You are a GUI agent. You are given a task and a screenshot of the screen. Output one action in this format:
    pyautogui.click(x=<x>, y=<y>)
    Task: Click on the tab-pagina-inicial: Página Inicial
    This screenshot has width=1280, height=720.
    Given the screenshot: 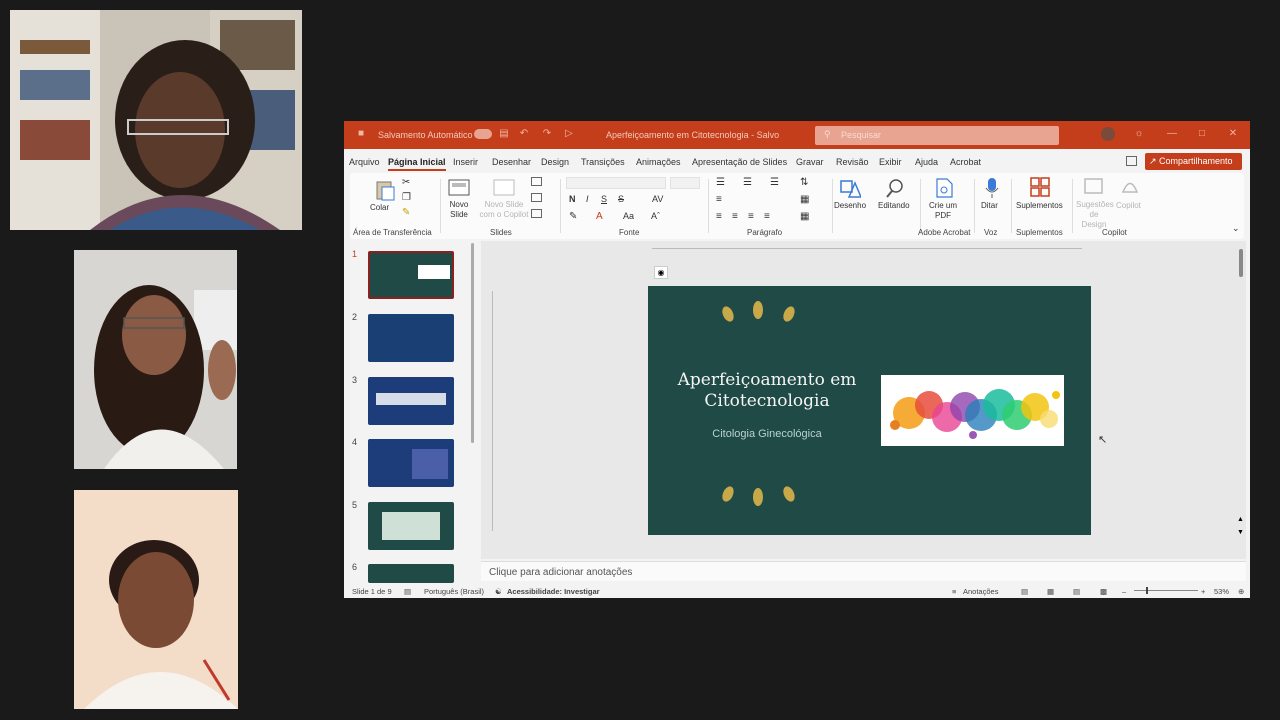 What is the action you would take?
    pyautogui.click(x=417, y=164)
    